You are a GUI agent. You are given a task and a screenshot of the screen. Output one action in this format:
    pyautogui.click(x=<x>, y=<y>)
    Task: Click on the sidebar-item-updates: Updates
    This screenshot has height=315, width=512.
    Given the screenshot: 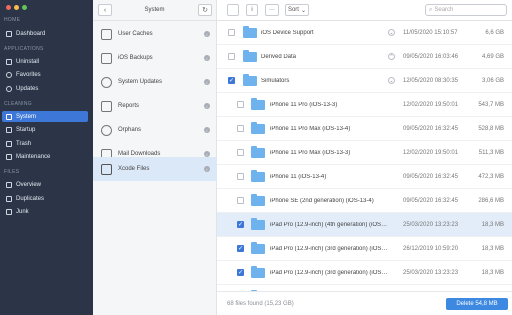 What is the action you would take?
    pyautogui.click(x=45, y=88)
    